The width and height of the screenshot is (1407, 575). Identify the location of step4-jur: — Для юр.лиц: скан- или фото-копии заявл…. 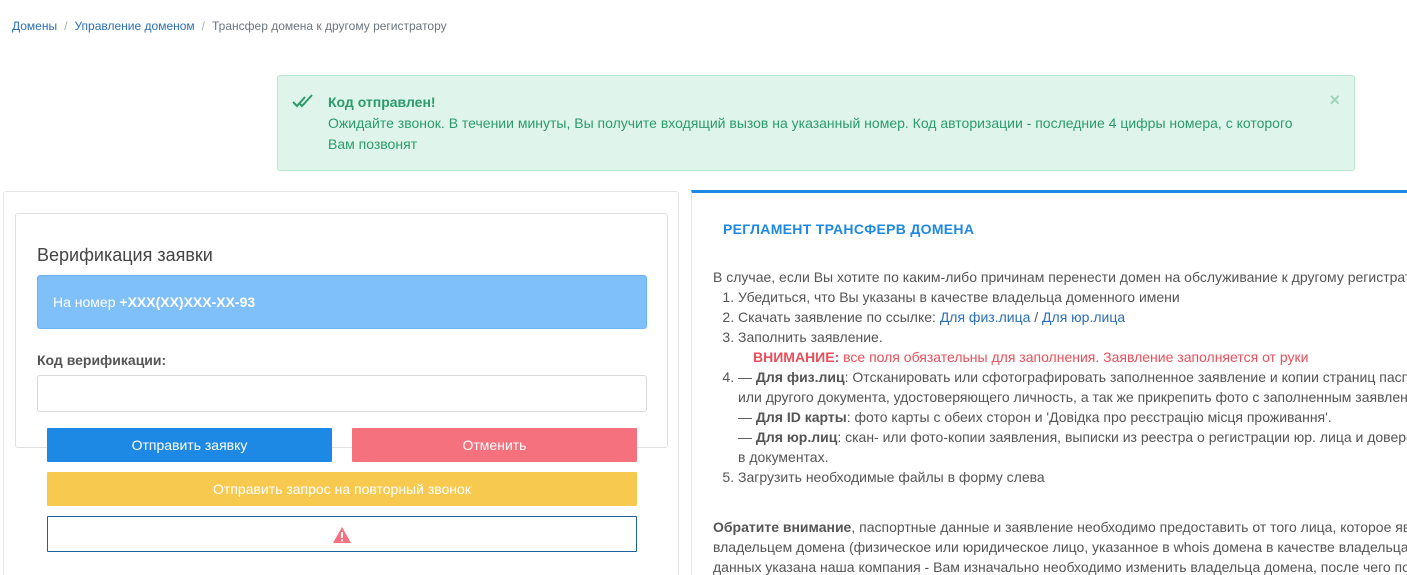
(1072, 437).